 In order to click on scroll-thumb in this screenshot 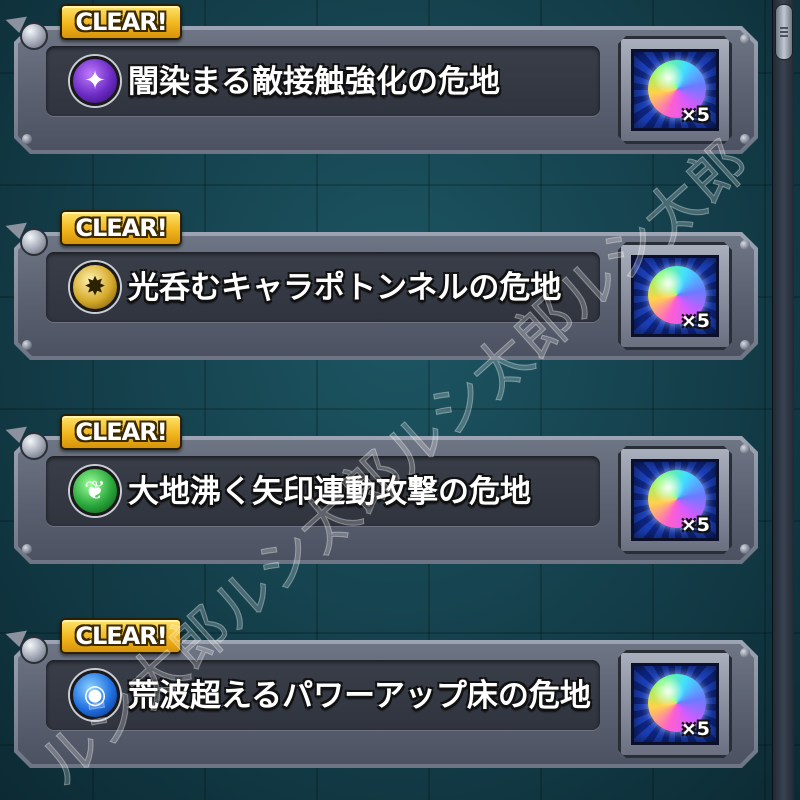, I will do `click(784, 32)`.